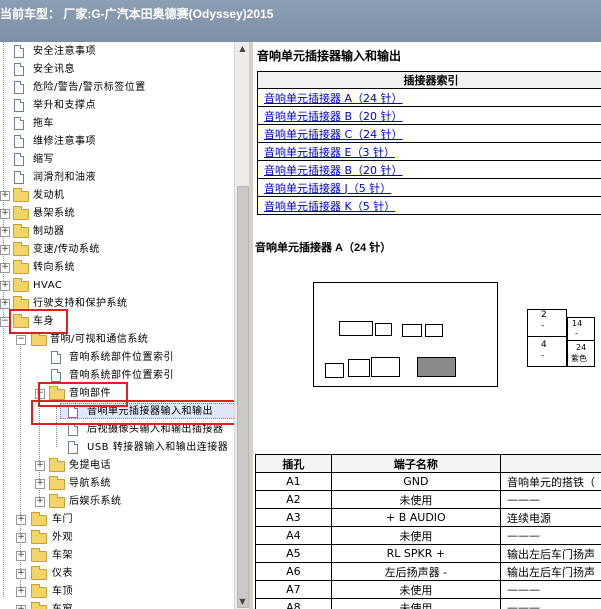  What do you see at coordinates (132, 412) in the screenshot?
I see `annotation-box-selected-item` at bounding box center [132, 412].